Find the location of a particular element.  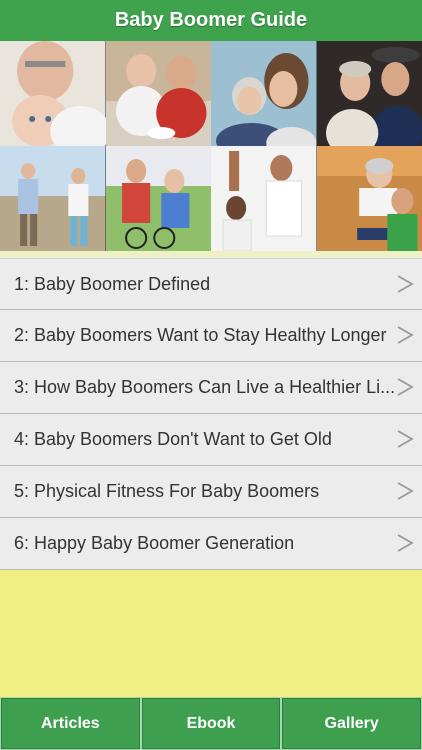

article-row-5: 5: Physical Fitness For Baby Boomers is located at coordinates (211, 492).